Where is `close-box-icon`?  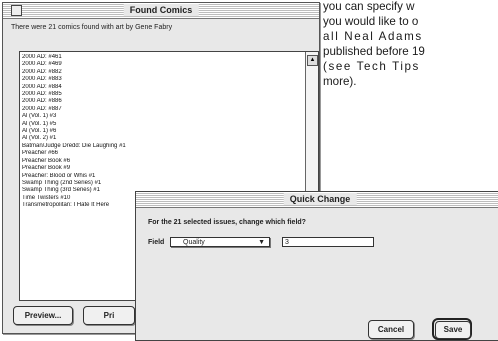
close-box-icon is located at coordinates (16, 10).